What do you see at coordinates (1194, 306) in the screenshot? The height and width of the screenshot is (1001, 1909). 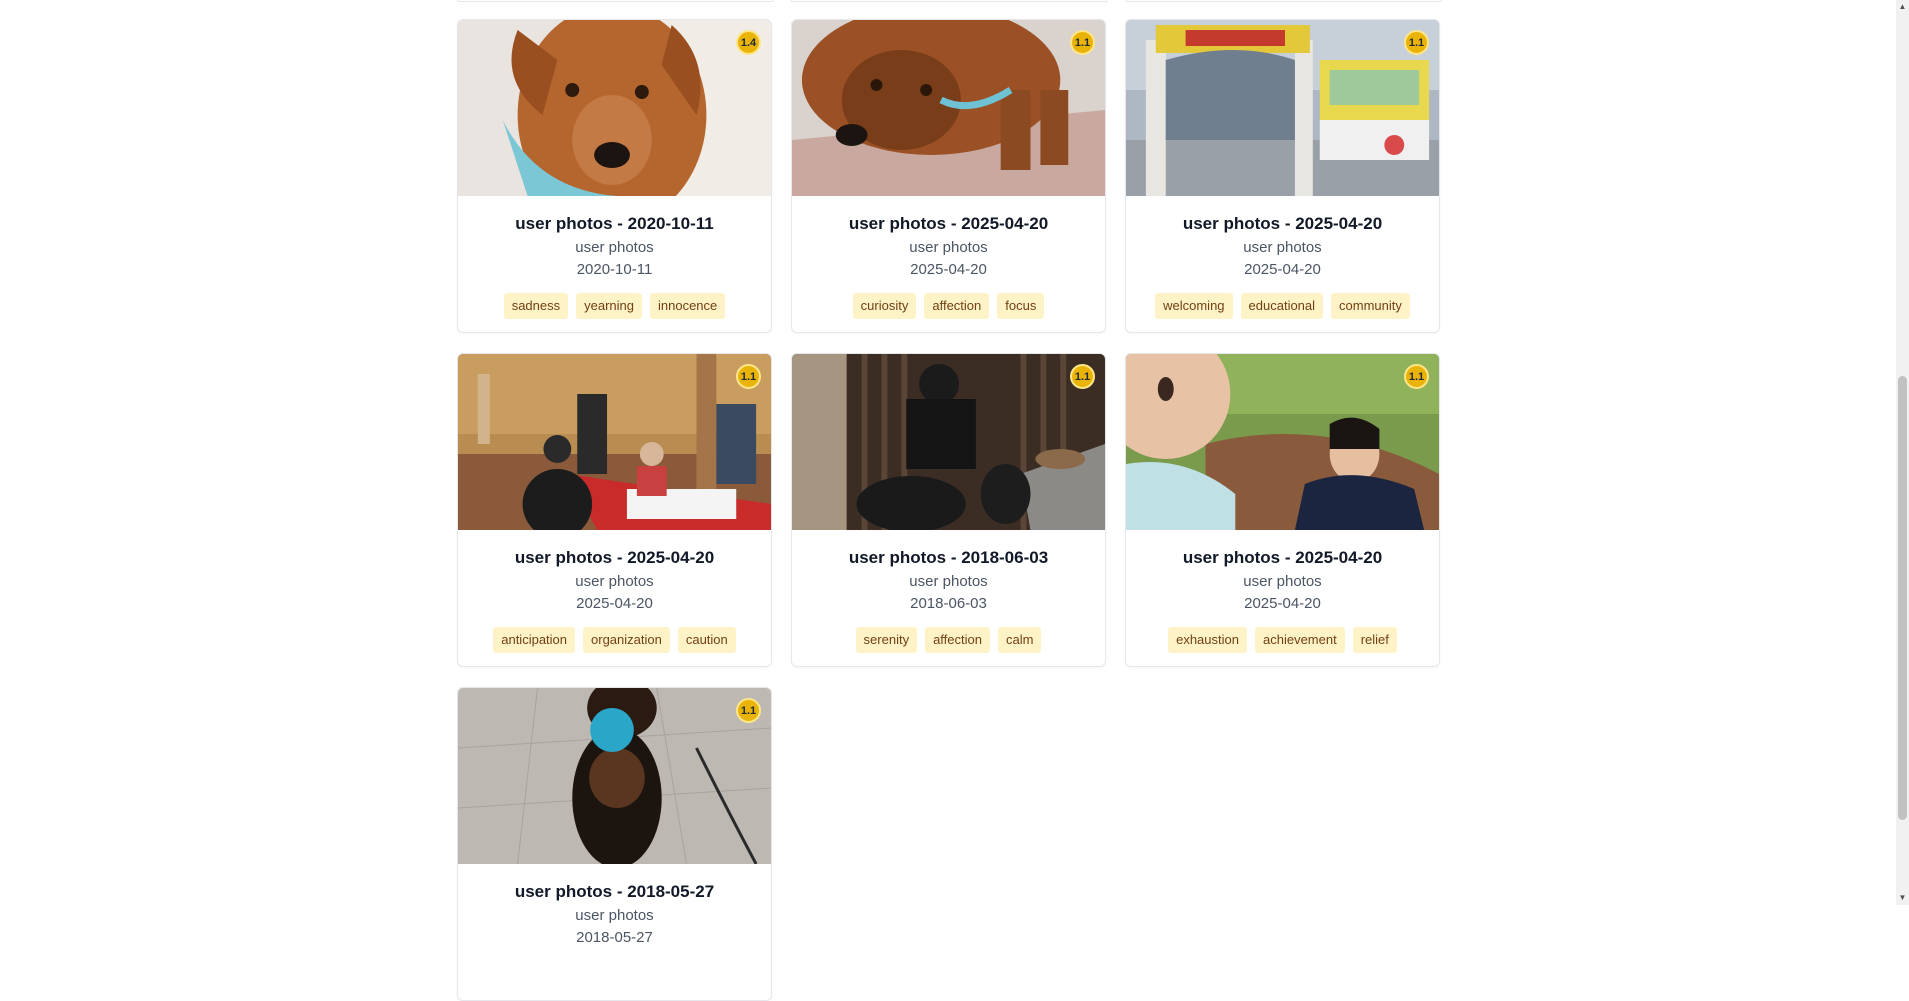 I see `tag: welcoming` at bounding box center [1194, 306].